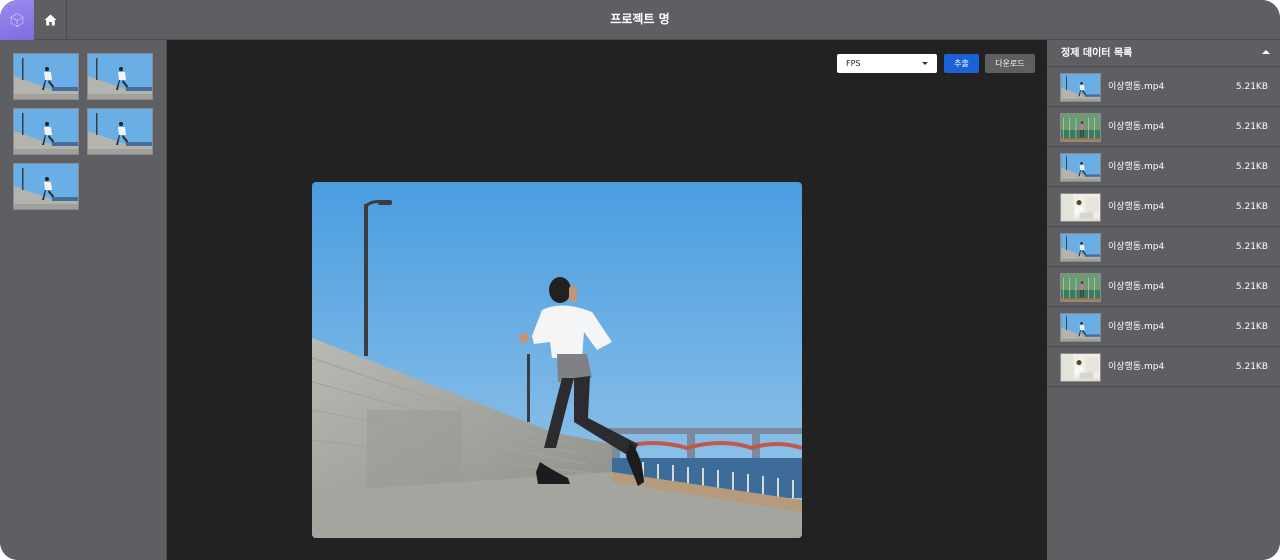  Describe the element at coordinates (83, 300) in the screenshot. I see `frame-thumbnail-panel` at that location.